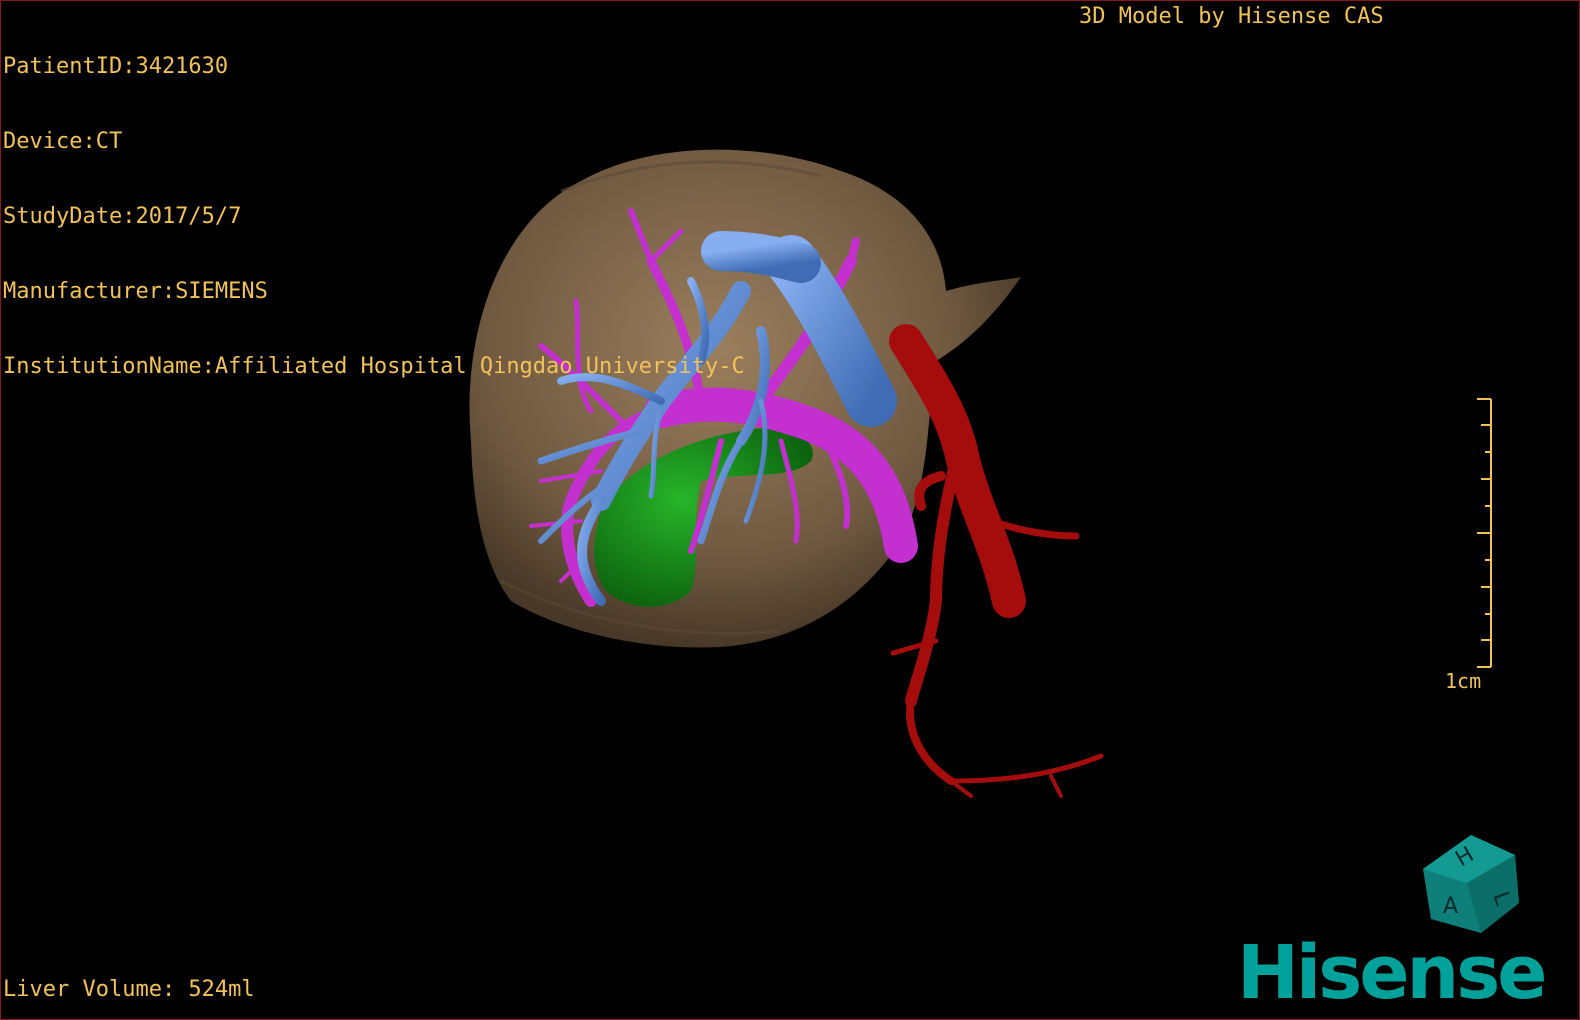  Describe the element at coordinates (1392, 973) in the screenshot. I see `hisense-logo: Hisense` at that location.